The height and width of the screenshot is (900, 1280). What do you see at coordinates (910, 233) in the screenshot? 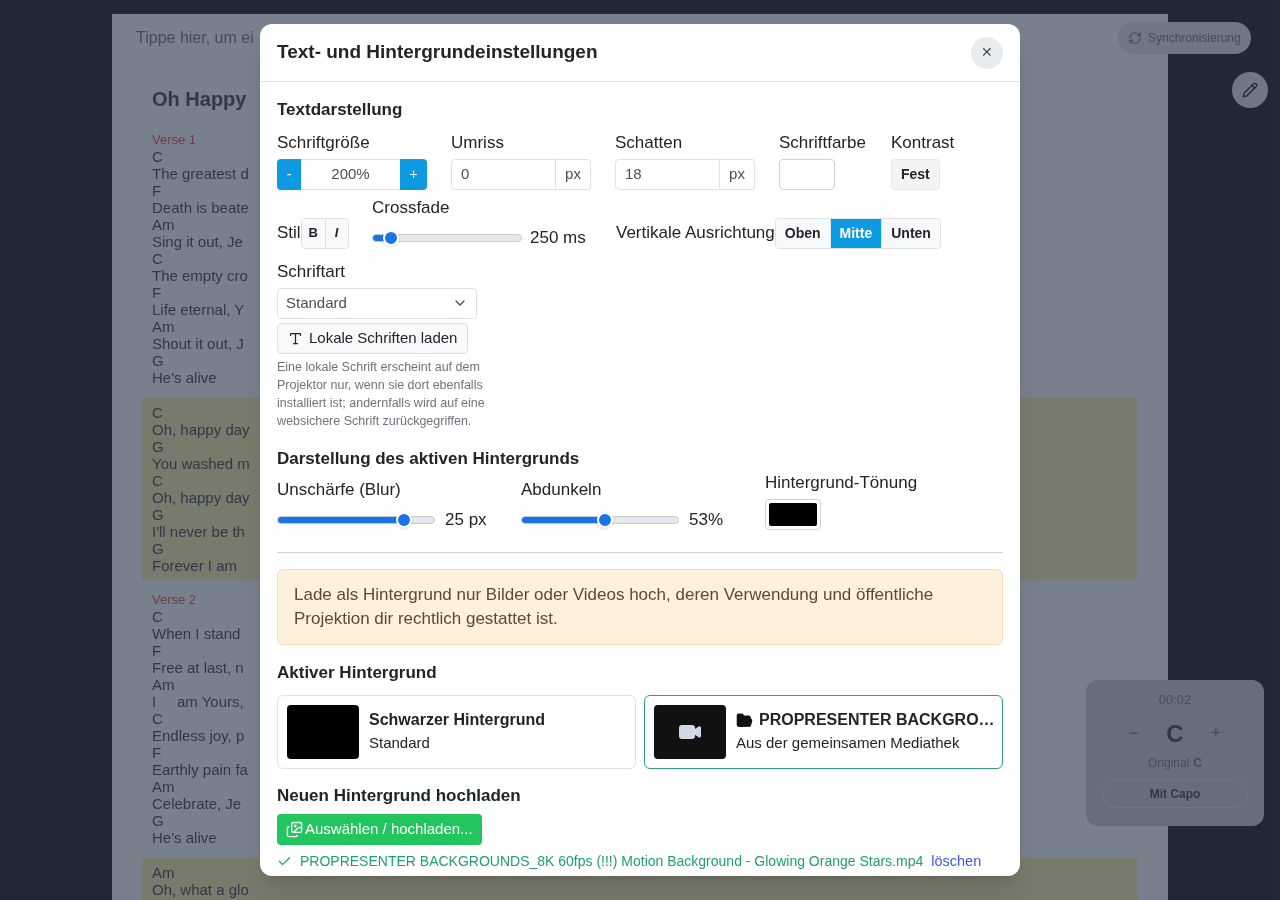
I see `alignment-option: Unten` at bounding box center [910, 233].